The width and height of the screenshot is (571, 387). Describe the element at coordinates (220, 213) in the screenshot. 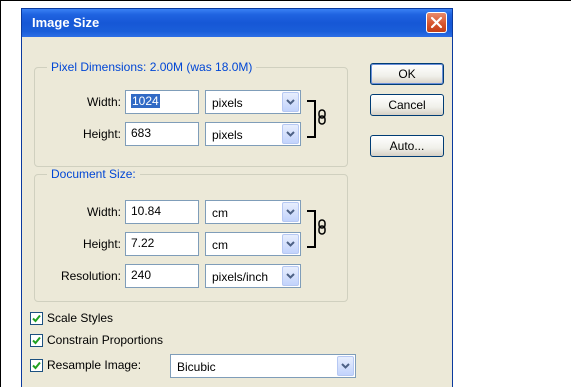

I see `doc-width-unit: cm` at that location.